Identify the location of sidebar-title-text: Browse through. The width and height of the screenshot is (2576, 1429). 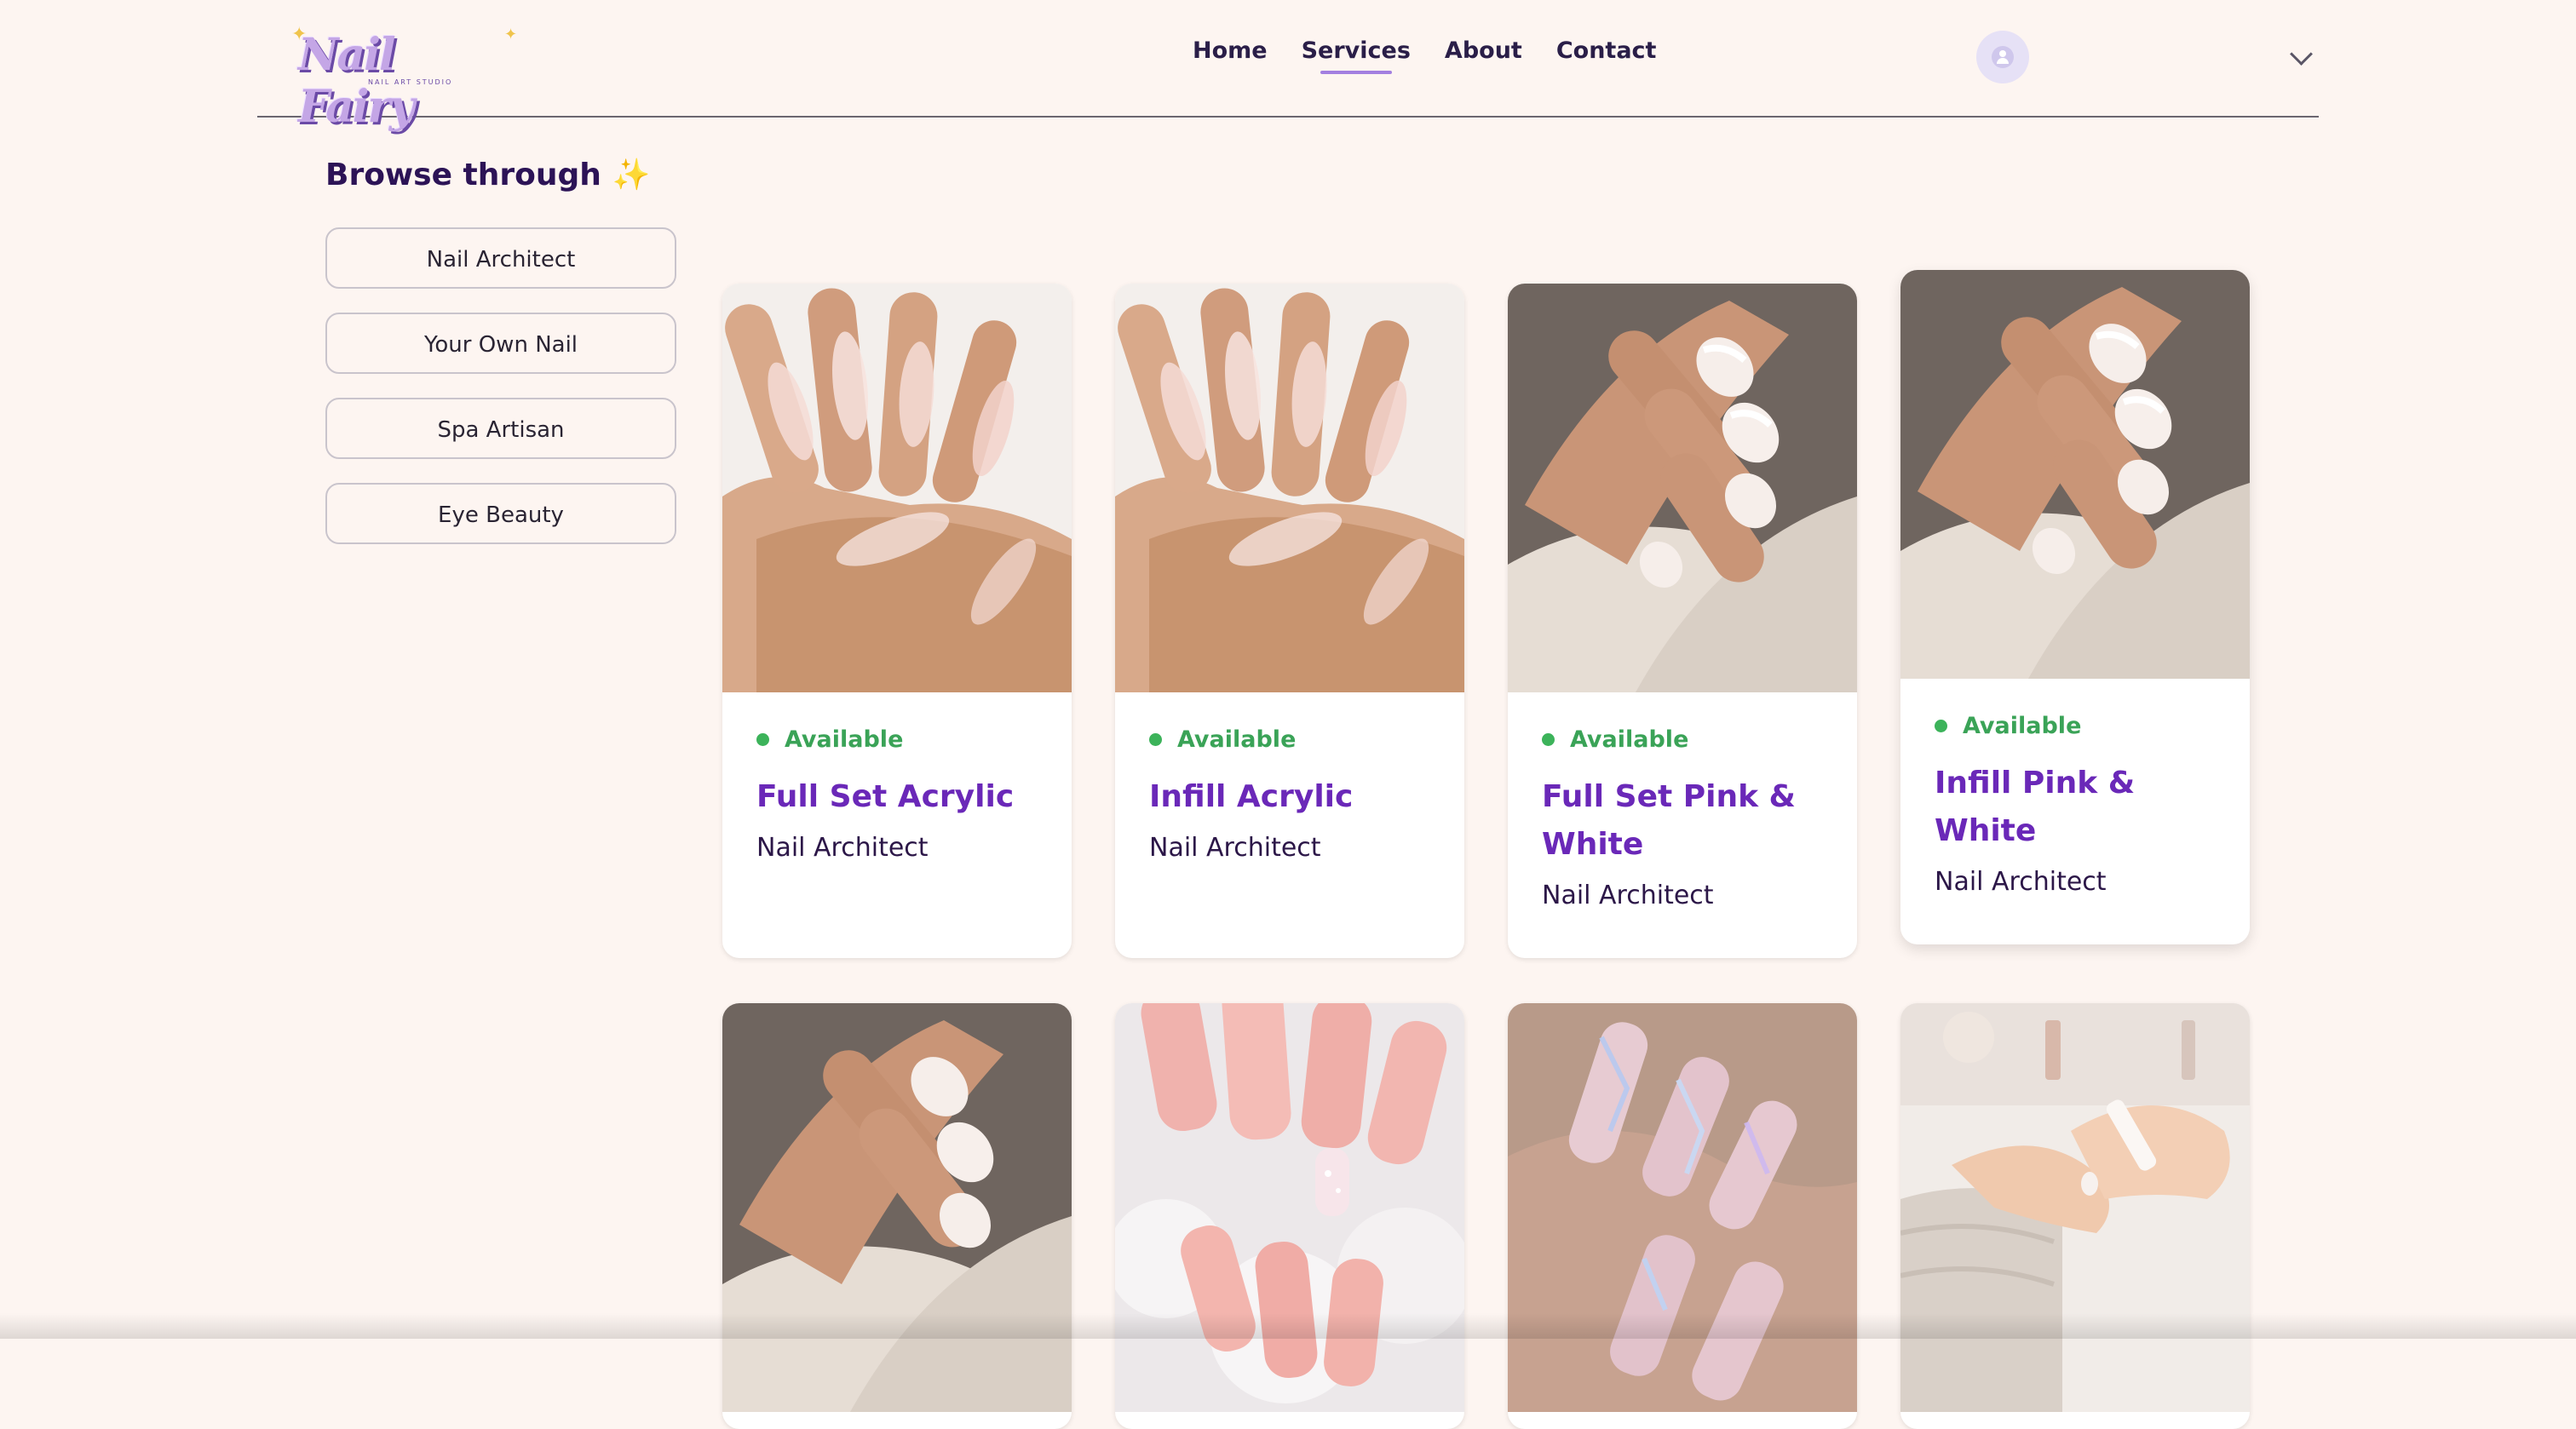
(463, 175).